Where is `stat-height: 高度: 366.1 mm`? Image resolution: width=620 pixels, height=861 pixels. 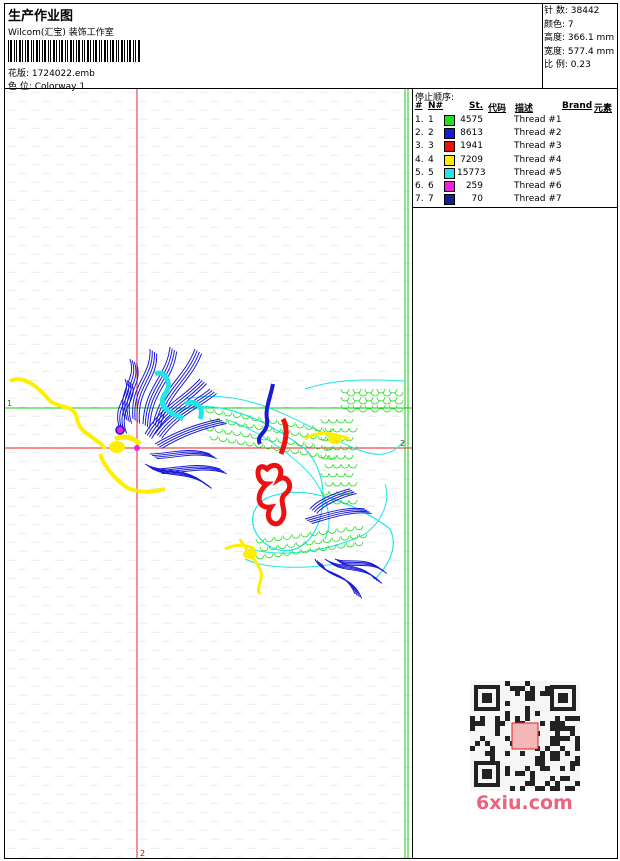
stat-height: 高度: 366.1 mm is located at coordinates (579, 38).